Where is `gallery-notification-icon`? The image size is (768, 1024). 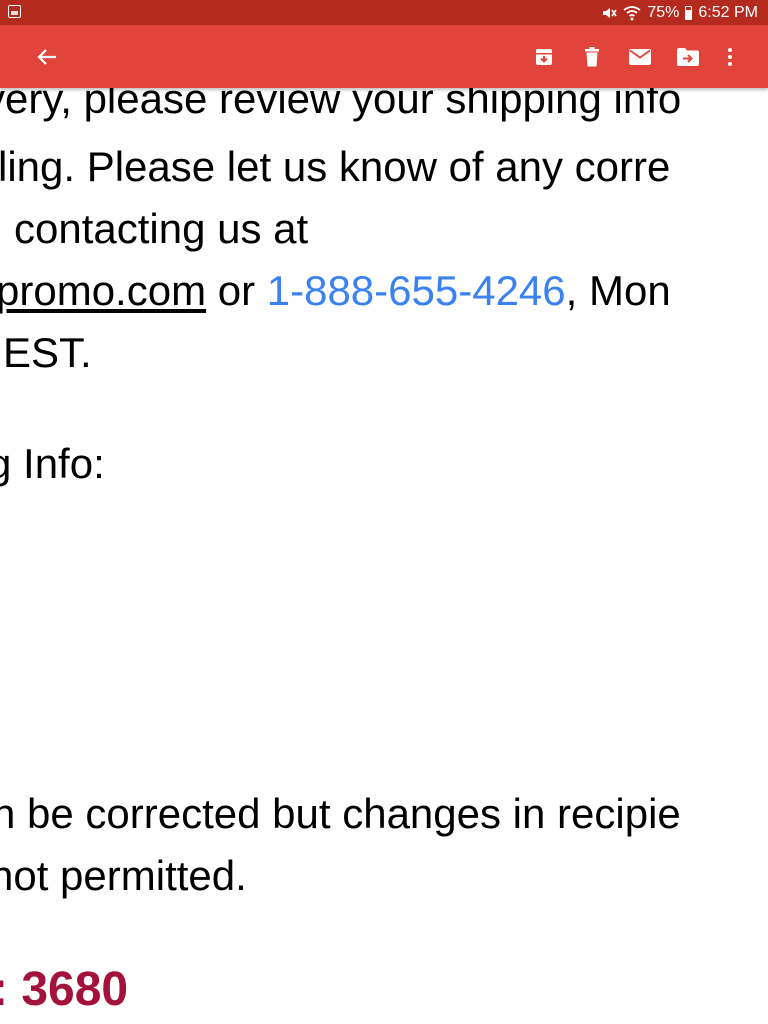 gallery-notification-icon is located at coordinates (14, 11).